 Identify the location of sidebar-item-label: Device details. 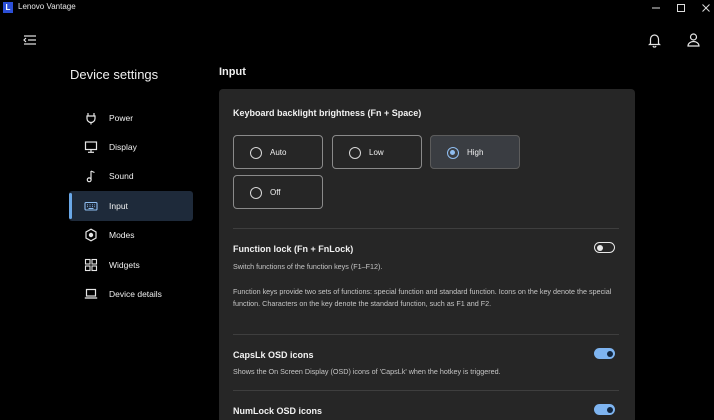
(135, 294).